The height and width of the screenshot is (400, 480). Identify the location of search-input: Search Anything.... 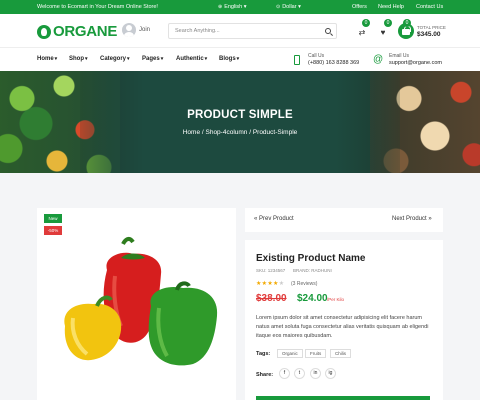
(252, 31).